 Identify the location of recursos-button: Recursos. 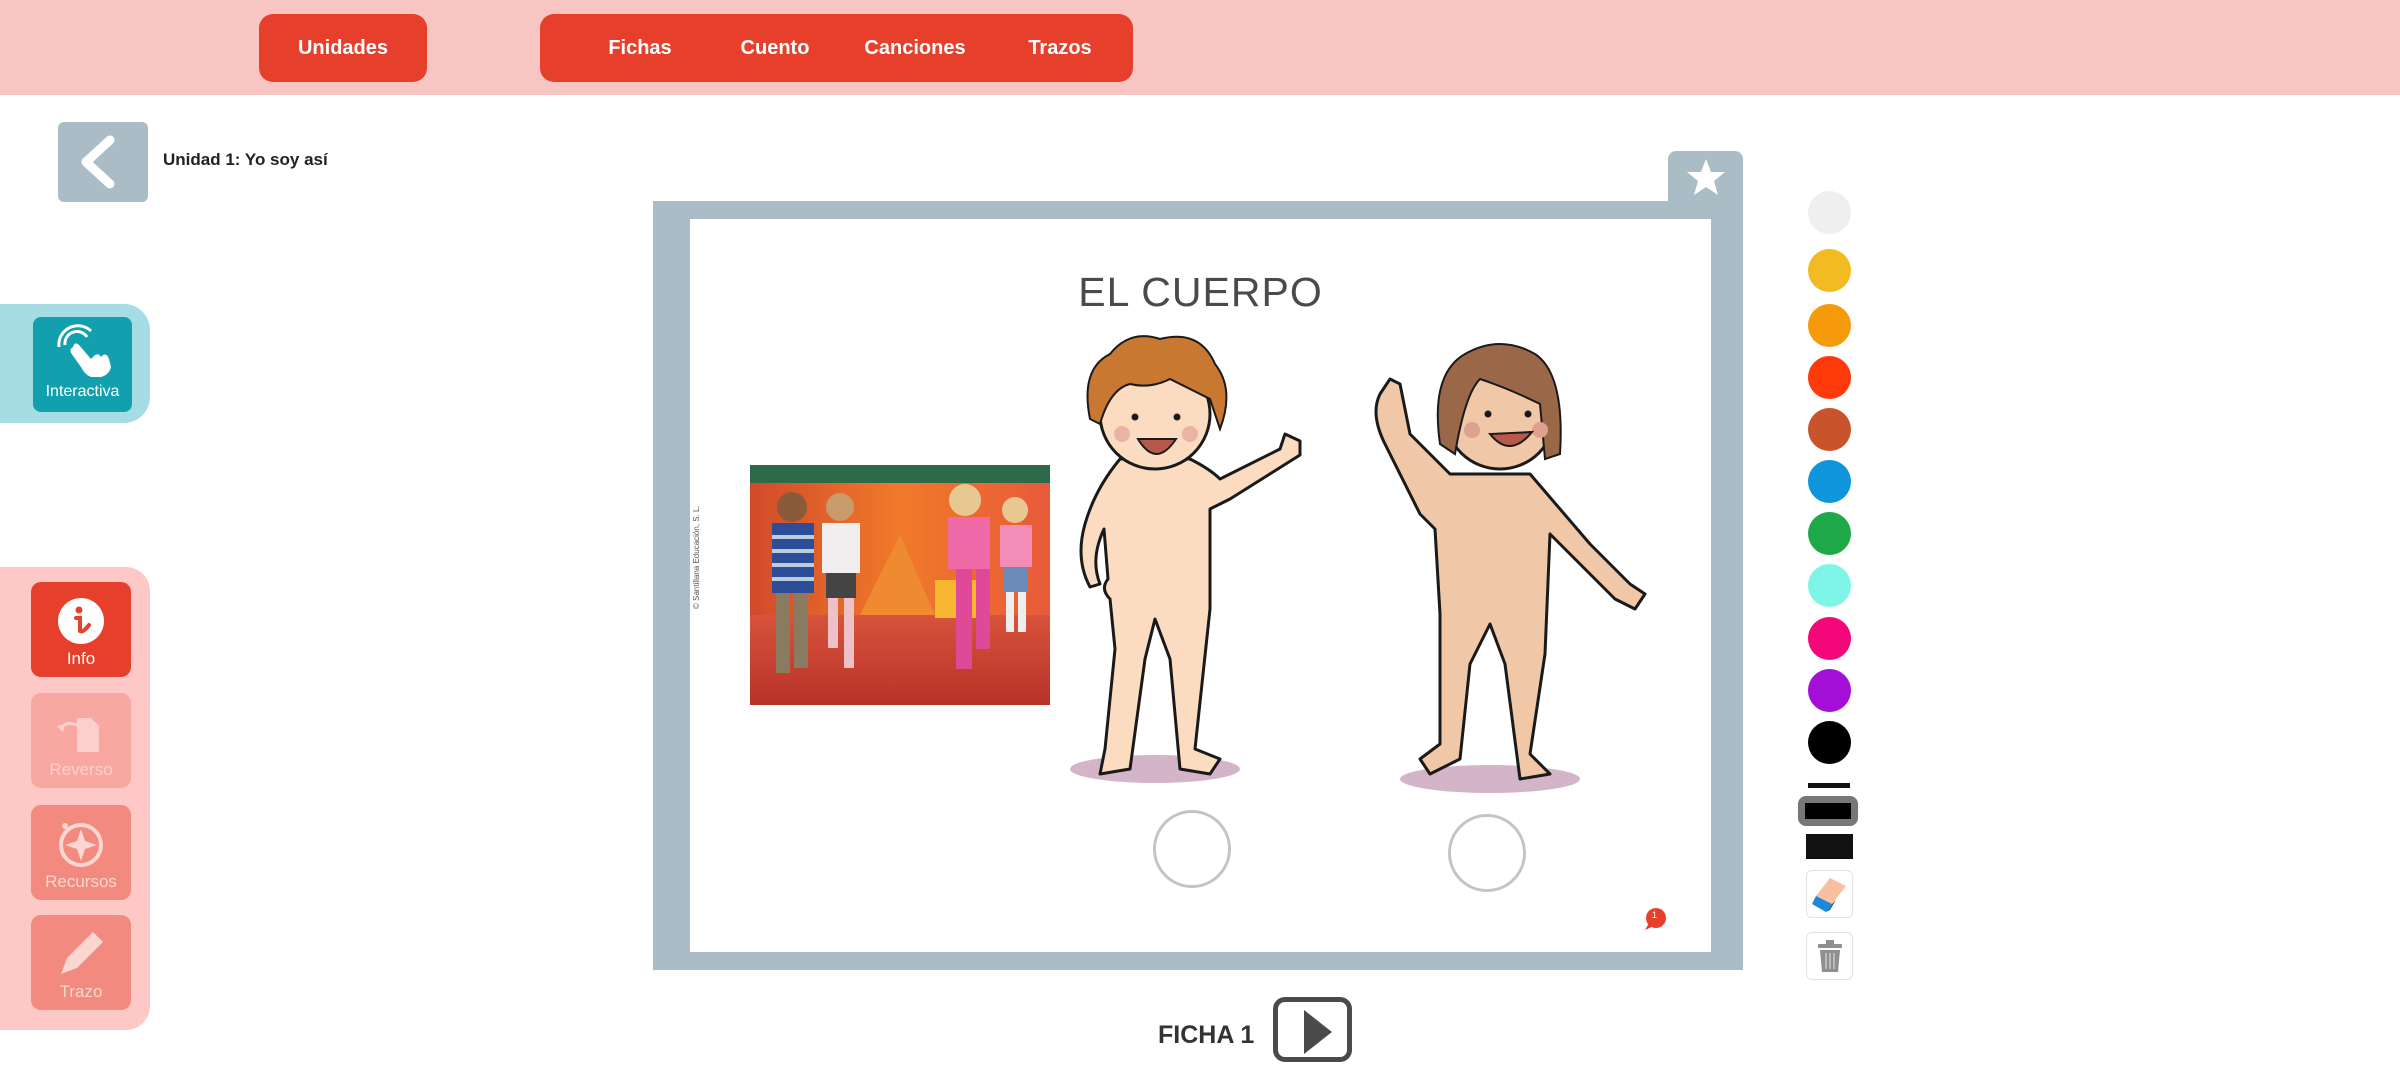
(81, 852).